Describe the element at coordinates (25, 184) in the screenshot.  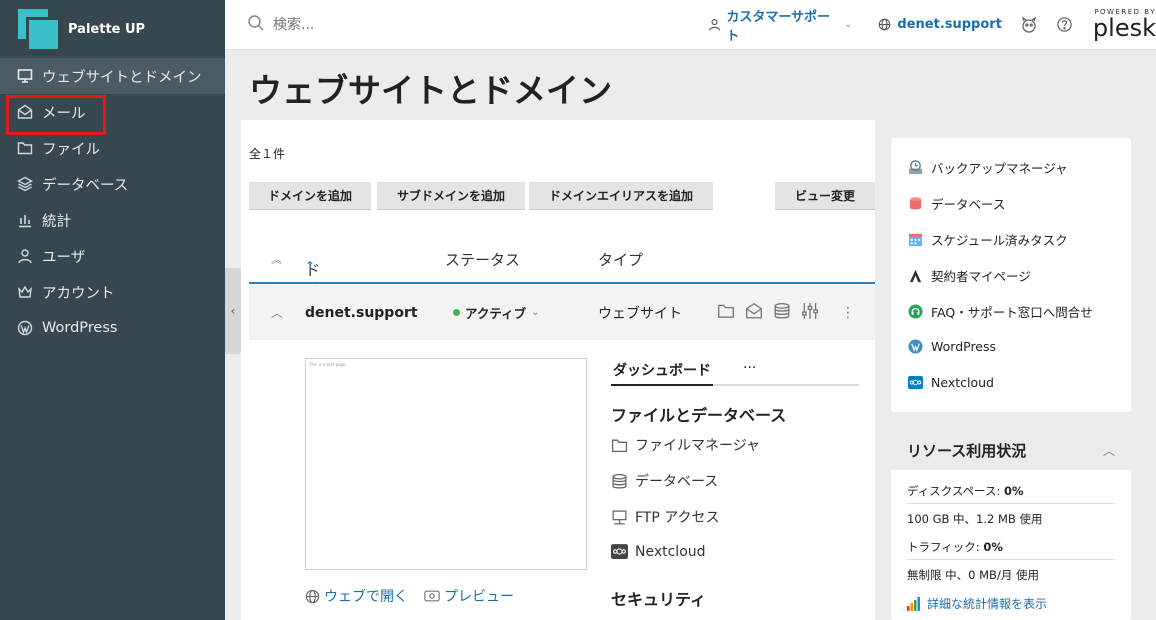
I see `layers-icon` at that location.